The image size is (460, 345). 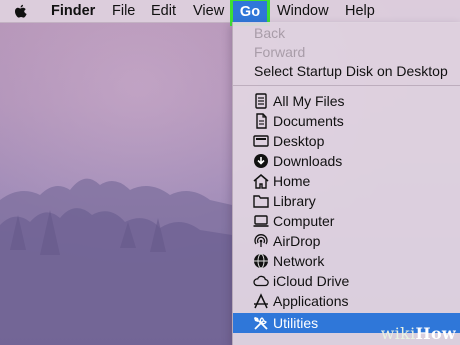 What do you see at coordinates (303, 11) in the screenshot?
I see `menu-window: Window` at bounding box center [303, 11].